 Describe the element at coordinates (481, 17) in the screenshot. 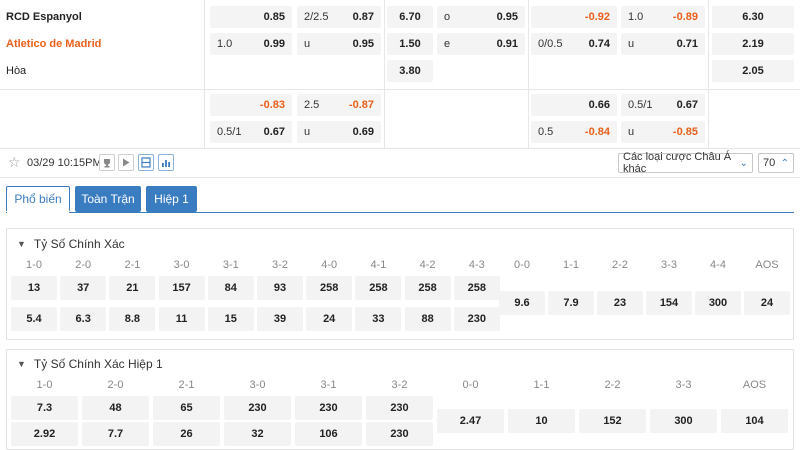

I see `odds-cell: o 0.95` at that location.